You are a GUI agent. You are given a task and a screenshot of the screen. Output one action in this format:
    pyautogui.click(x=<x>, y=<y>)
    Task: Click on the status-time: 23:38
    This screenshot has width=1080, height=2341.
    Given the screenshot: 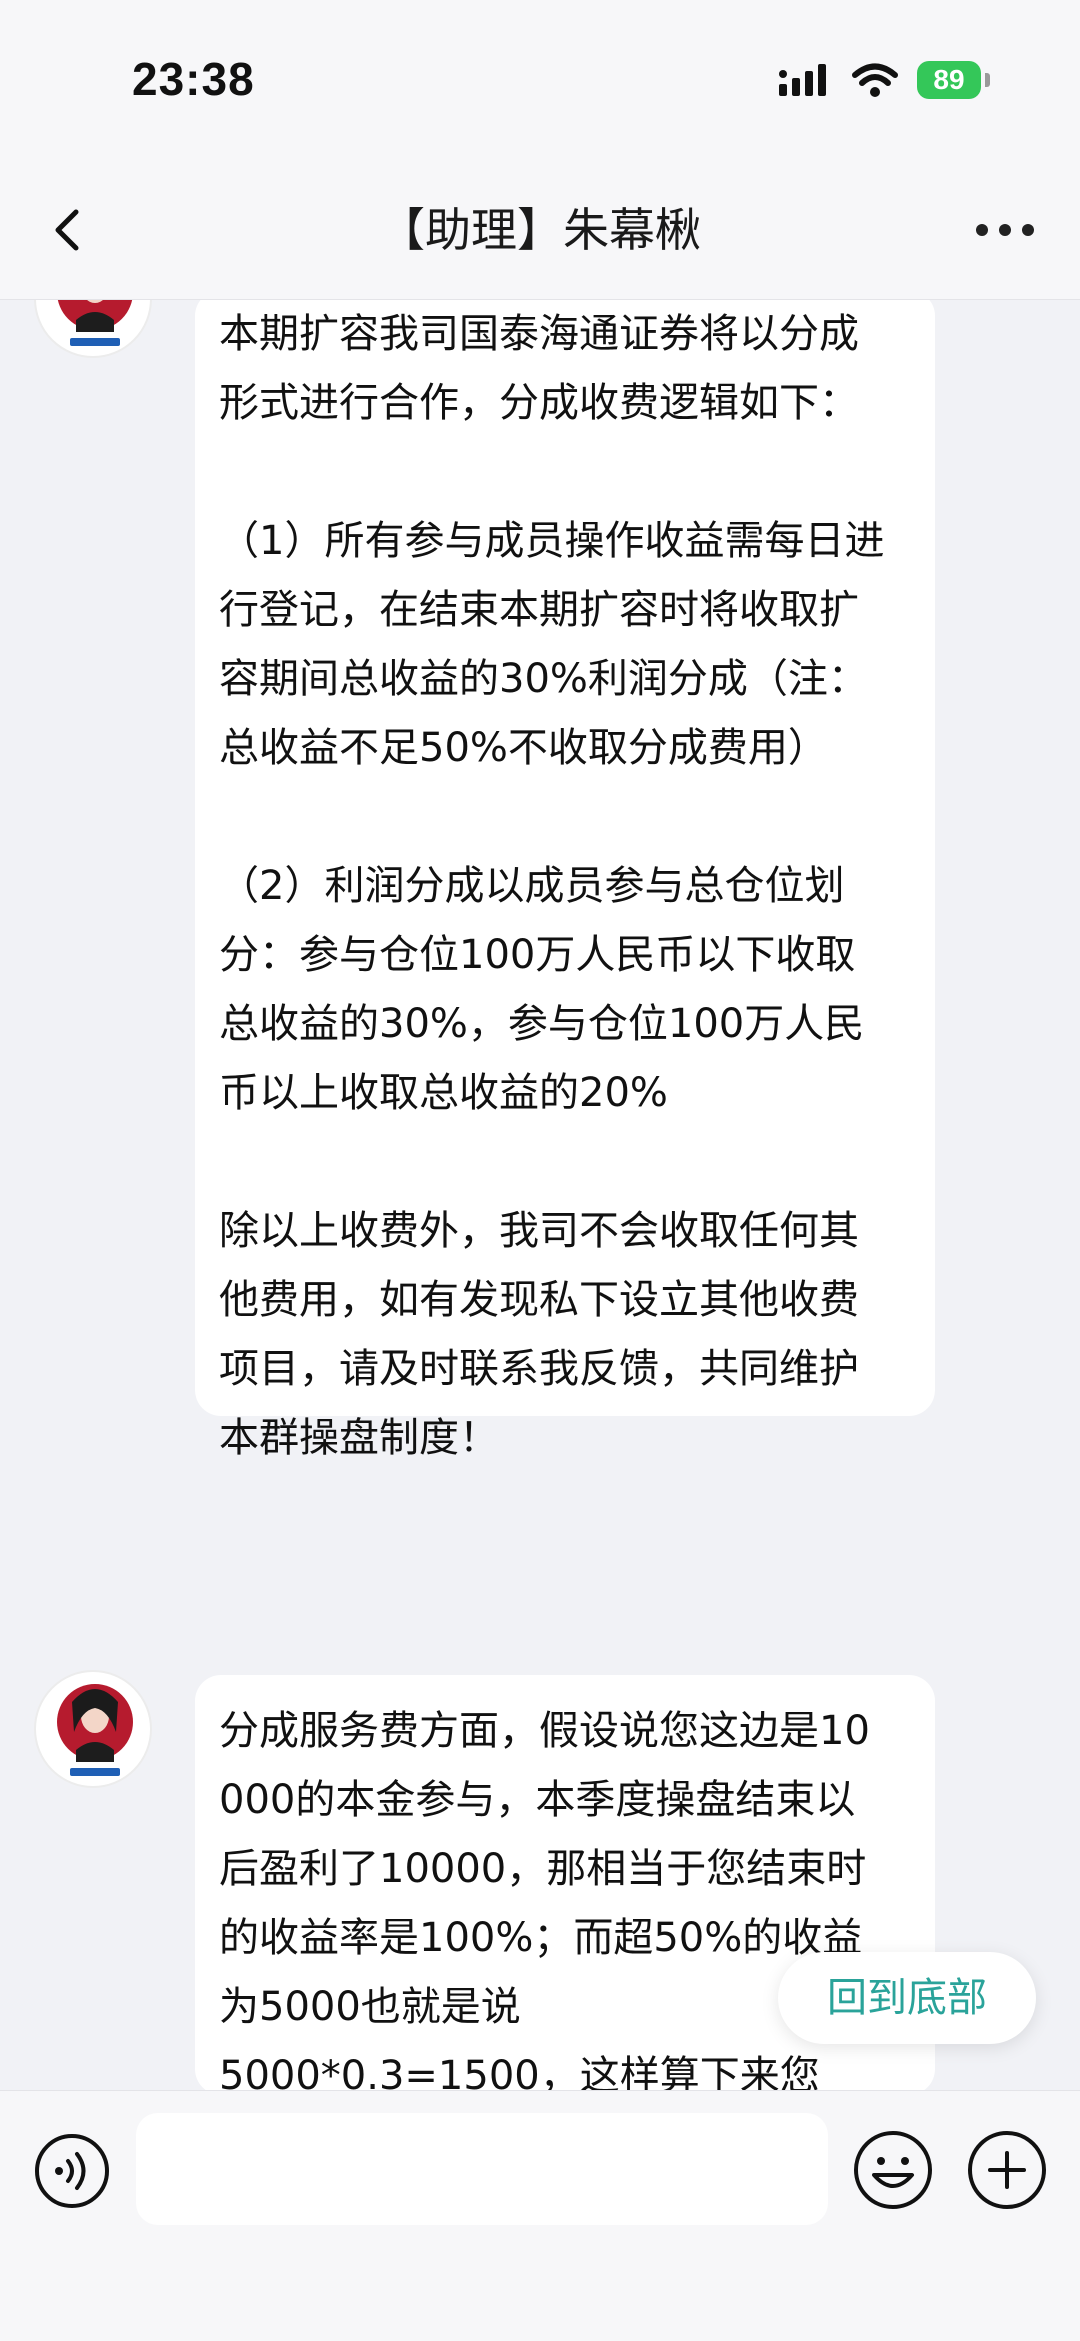 What is the action you would take?
    pyautogui.click(x=193, y=79)
    